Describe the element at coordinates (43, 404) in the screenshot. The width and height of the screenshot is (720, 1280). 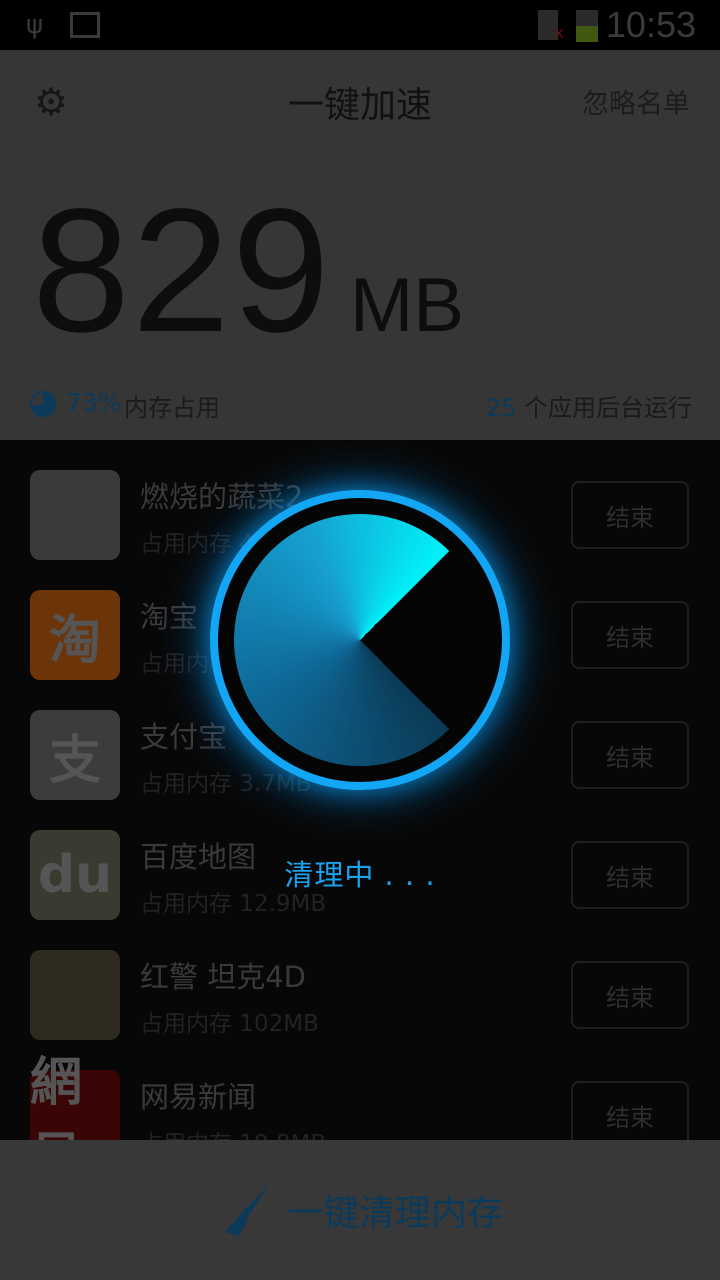
I see `pie-chart-icon` at that location.